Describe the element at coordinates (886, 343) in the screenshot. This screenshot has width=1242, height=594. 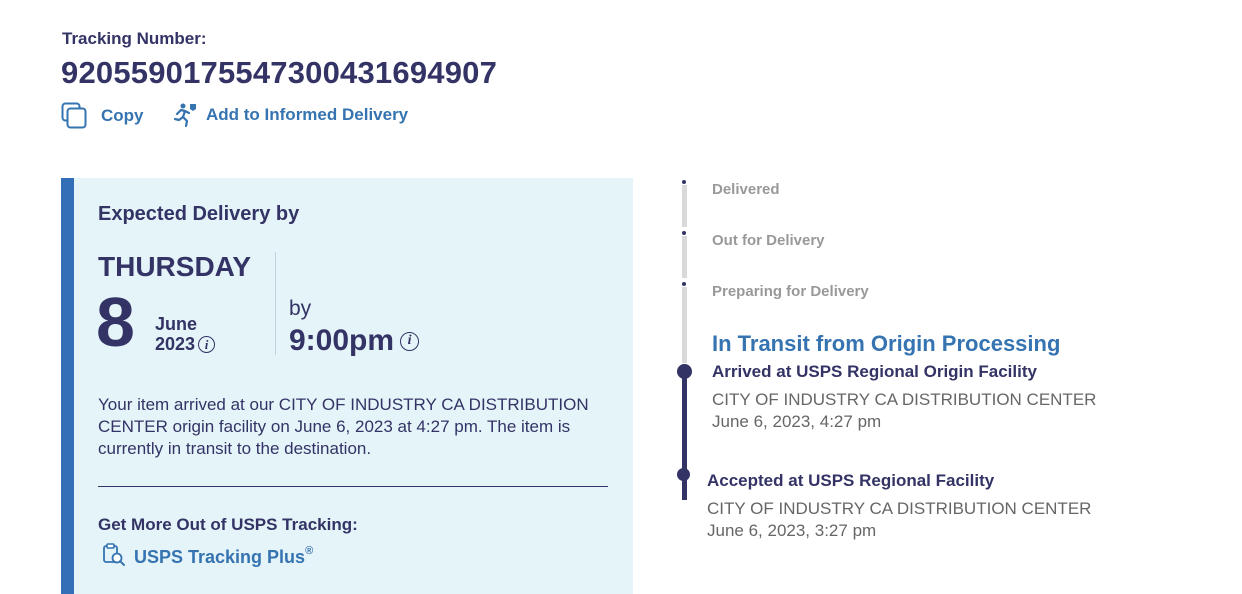
I see `current-stage-title: In Transit from Origin Processing` at that location.